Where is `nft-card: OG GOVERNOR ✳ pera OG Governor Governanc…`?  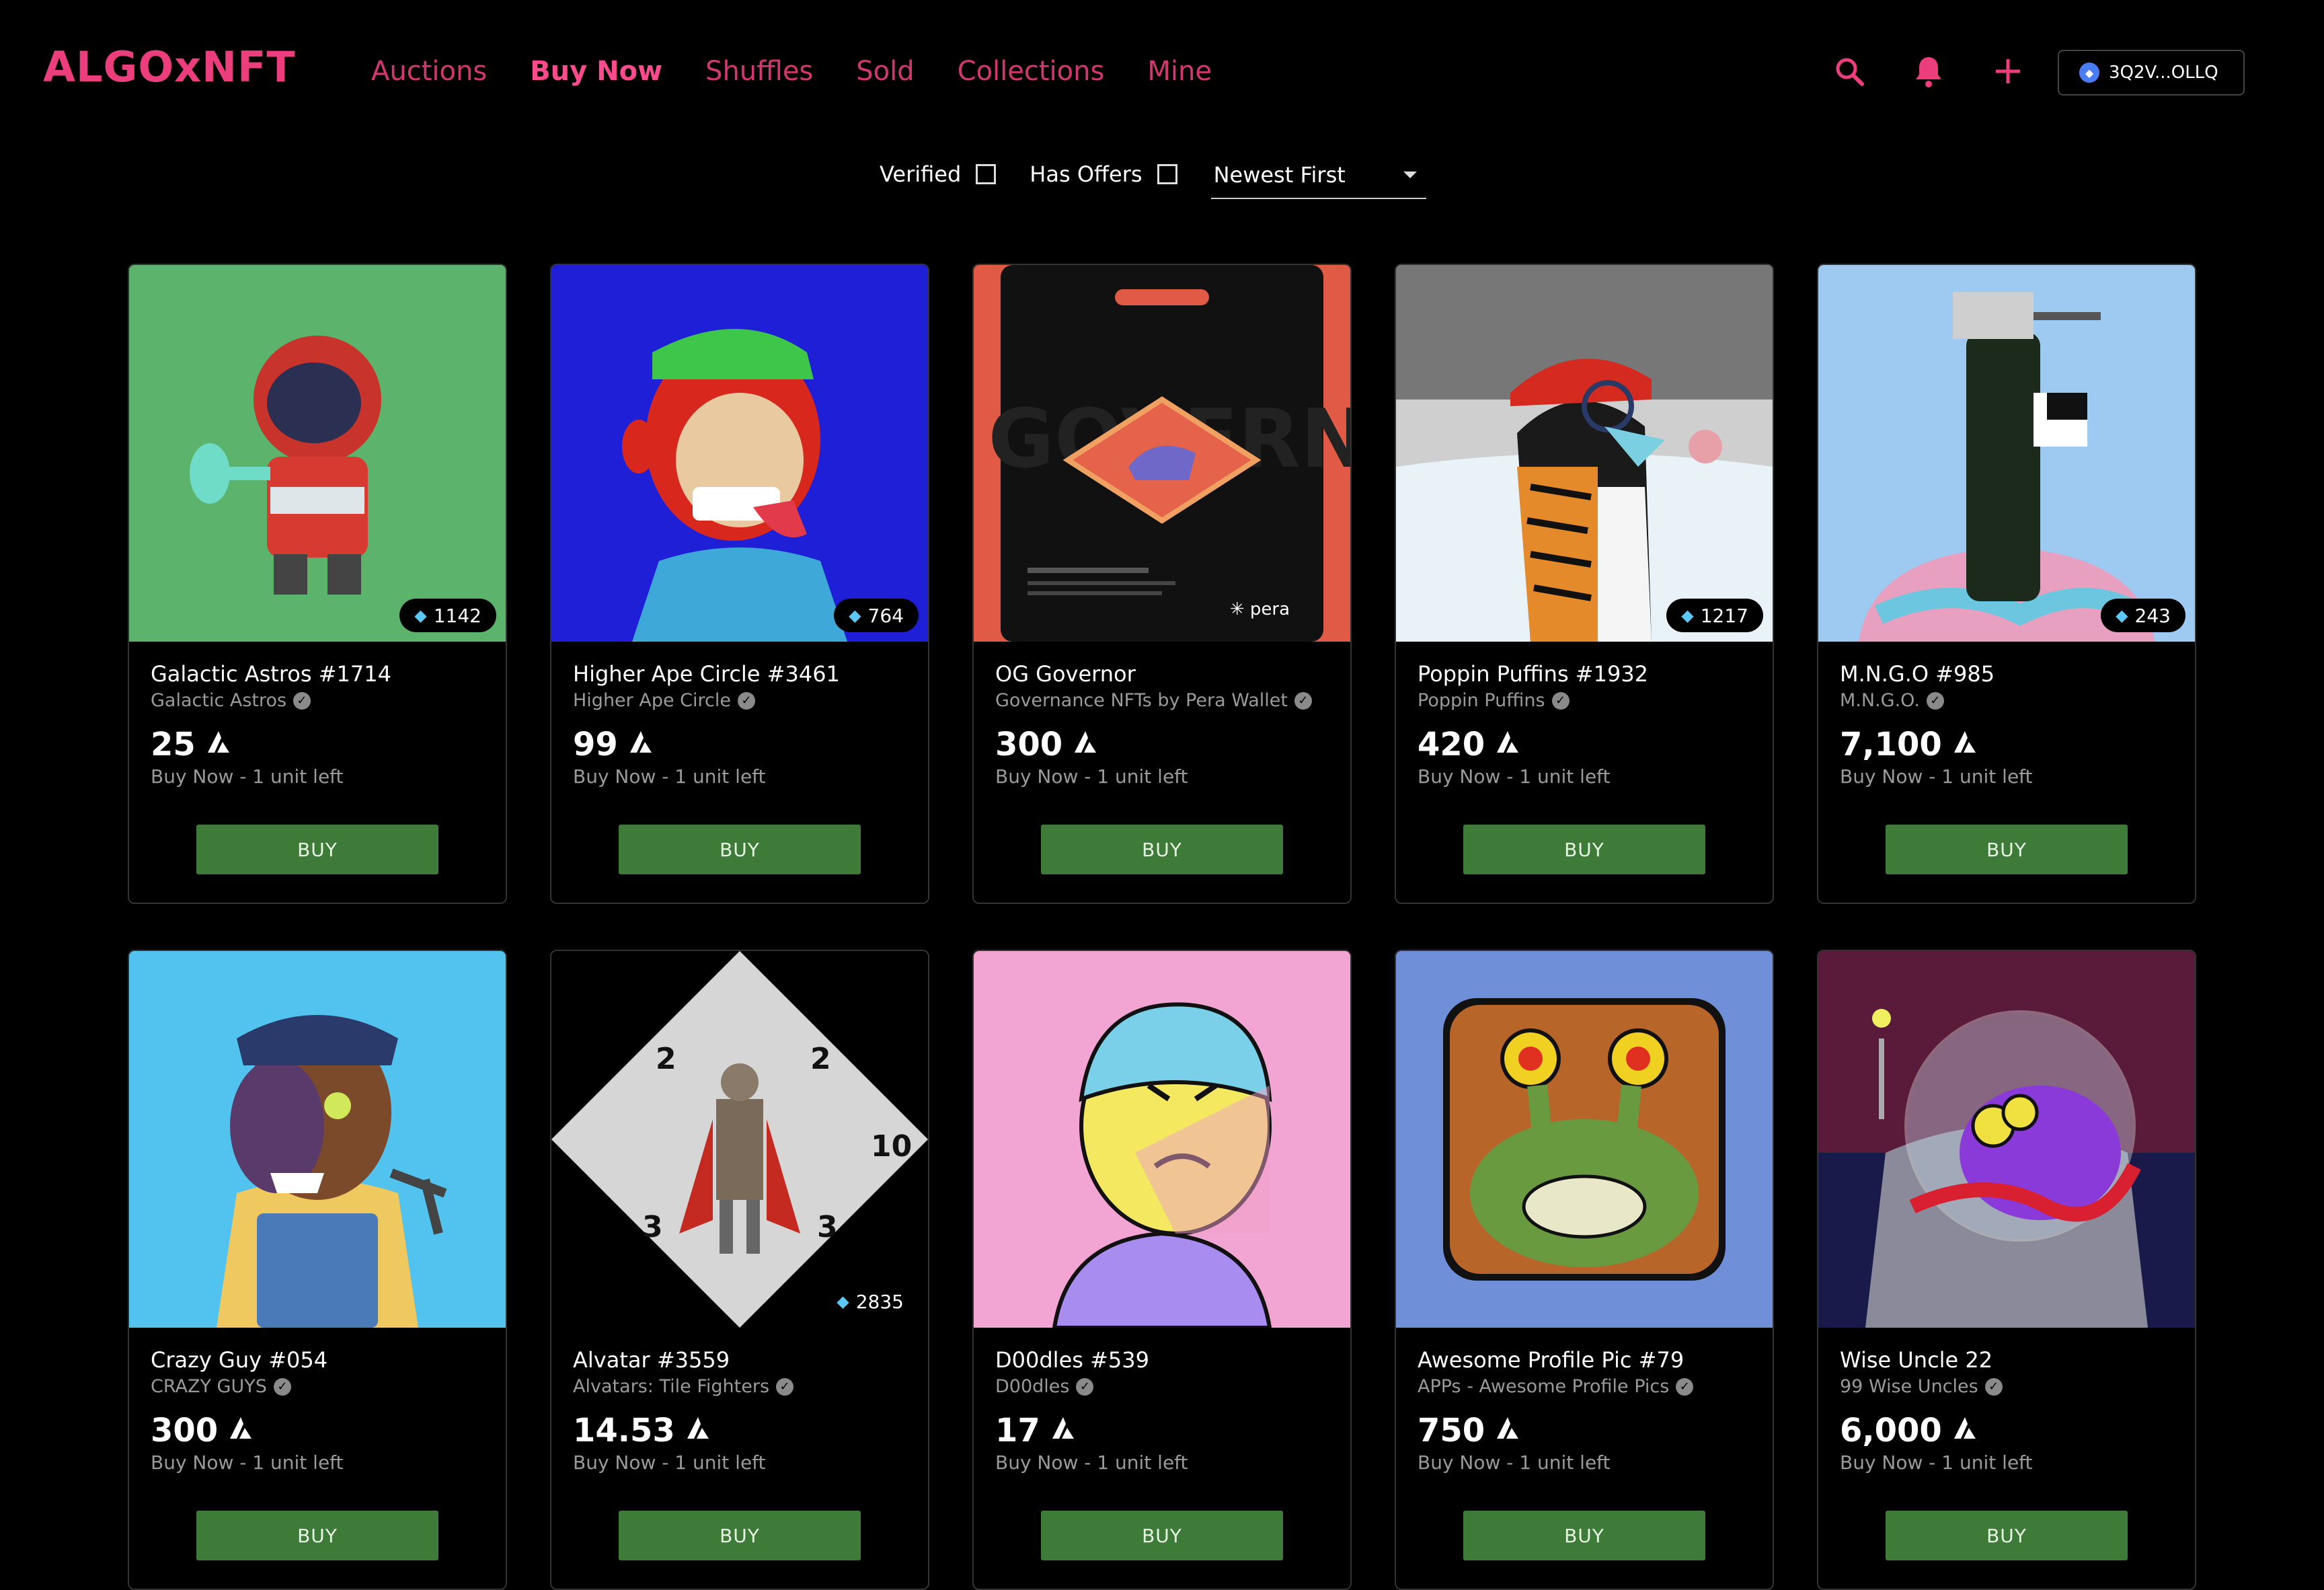
nft-card: OG GOVERNOR ✳ pera OG Governor Governanc… is located at coordinates (1162, 584).